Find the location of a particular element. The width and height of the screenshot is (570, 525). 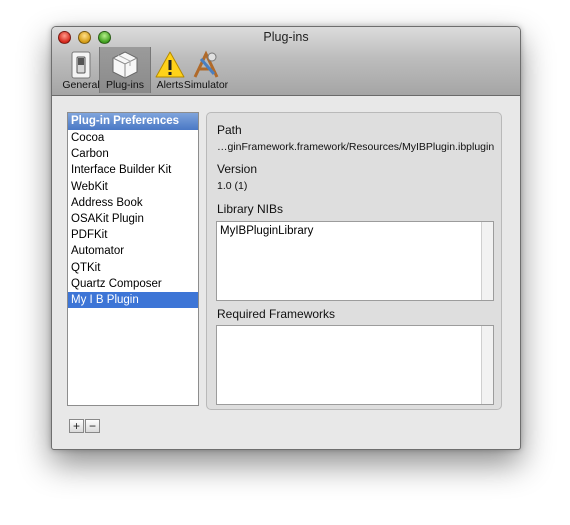

list-item-qtkit: QTKit is located at coordinates (133, 268).